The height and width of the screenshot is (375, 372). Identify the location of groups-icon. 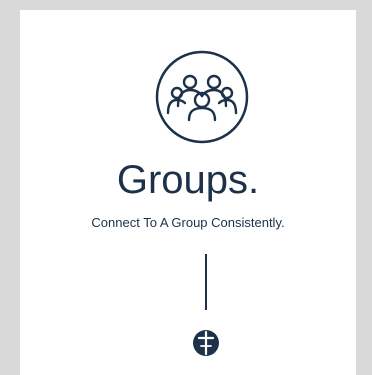
(202, 97).